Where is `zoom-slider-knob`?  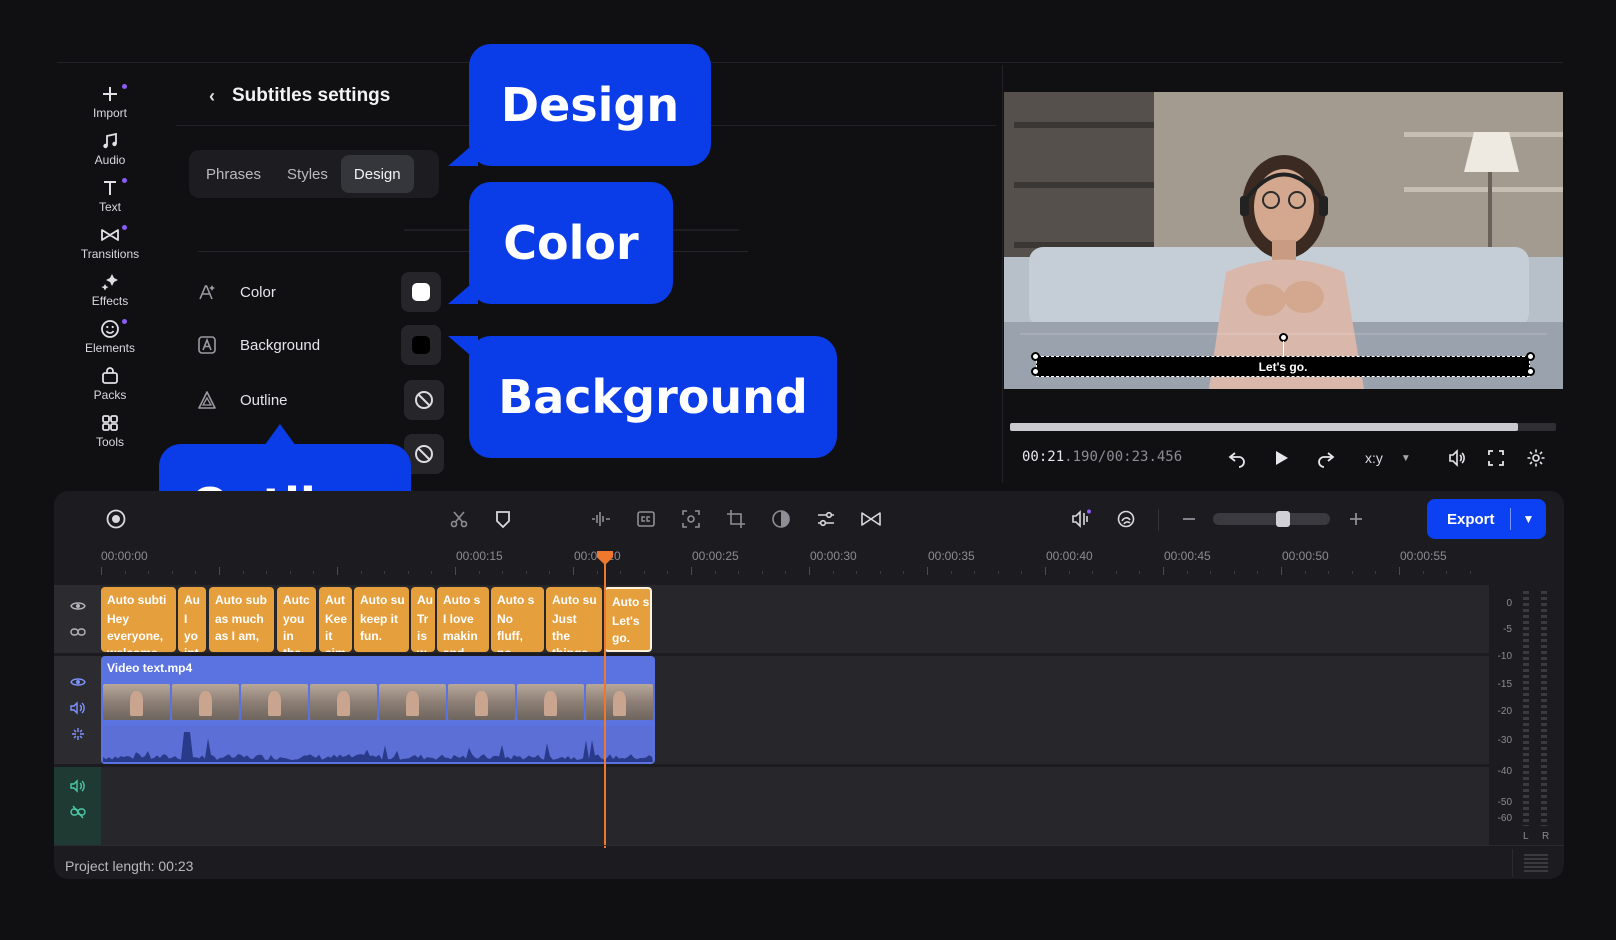
zoom-slider-knob is located at coordinates (1283, 519).